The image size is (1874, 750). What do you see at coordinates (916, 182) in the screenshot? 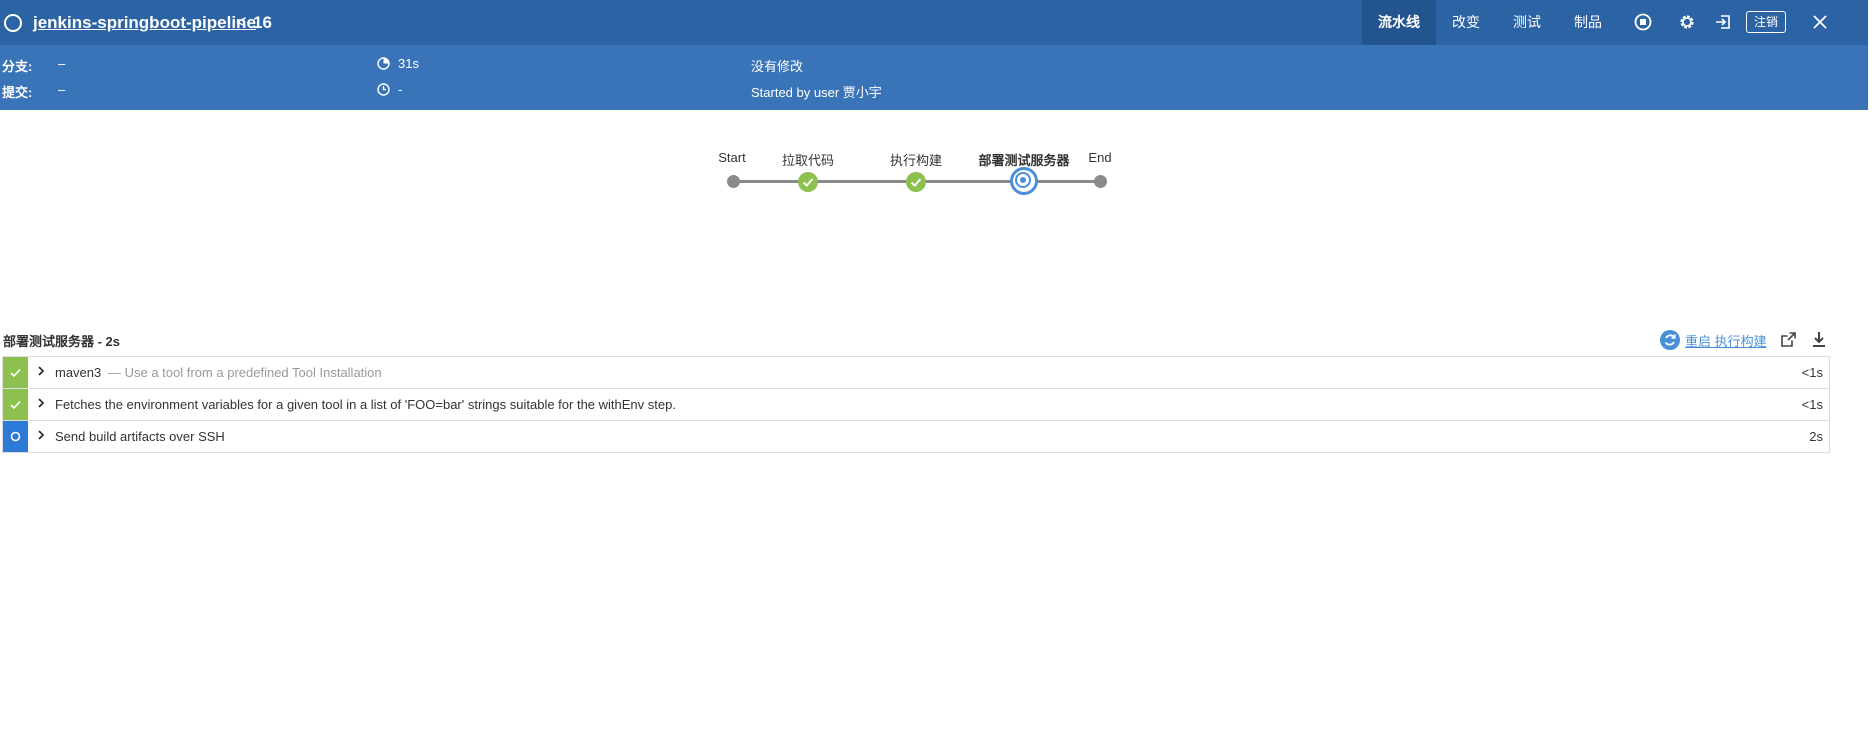
I see `stage-build-success-icon` at bounding box center [916, 182].